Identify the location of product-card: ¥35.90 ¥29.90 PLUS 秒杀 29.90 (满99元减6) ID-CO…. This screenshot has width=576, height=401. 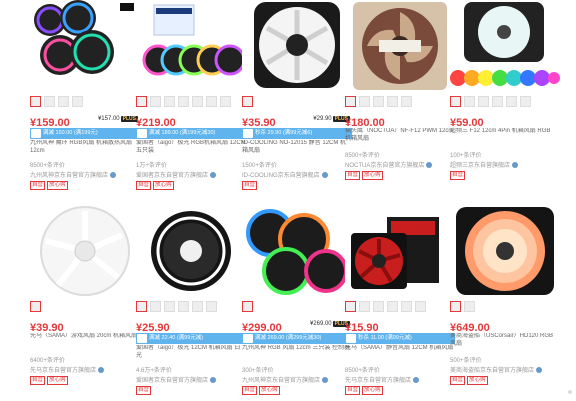
(297, 98).